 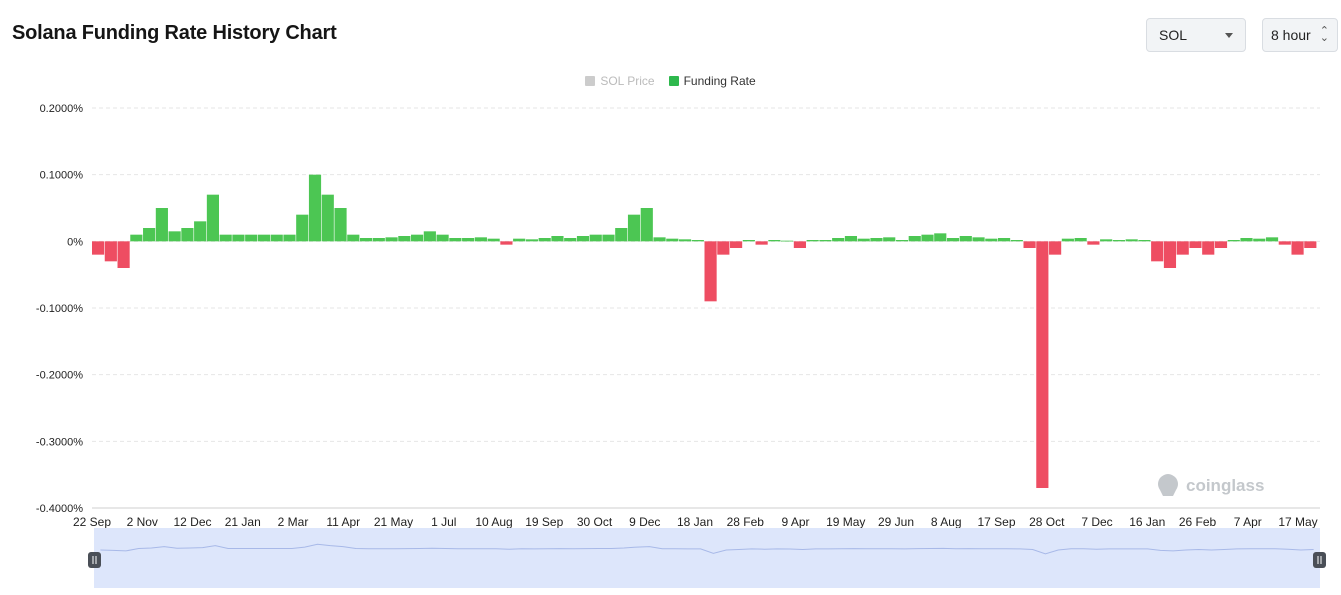 What do you see at coordinates (62, 176) in the screenshot?
I see `y-tick-label: 0.1000%` at bounding box center [62, 176].